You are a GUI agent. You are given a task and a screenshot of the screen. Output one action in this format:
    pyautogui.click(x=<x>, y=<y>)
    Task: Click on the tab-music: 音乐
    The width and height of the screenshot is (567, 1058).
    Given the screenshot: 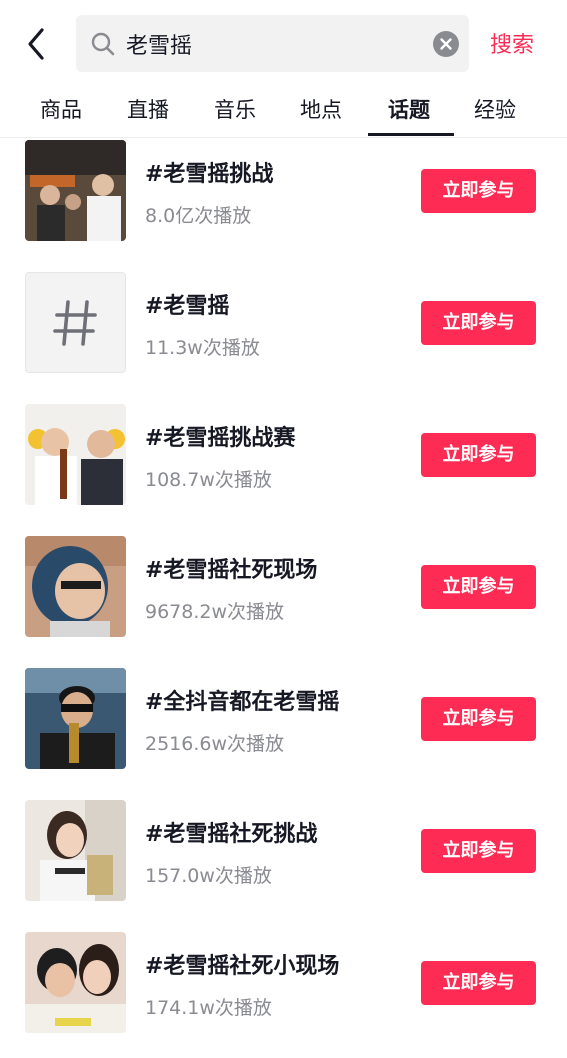 What is the action you would take?
    pyautogui.click(x=235, y=109)
    